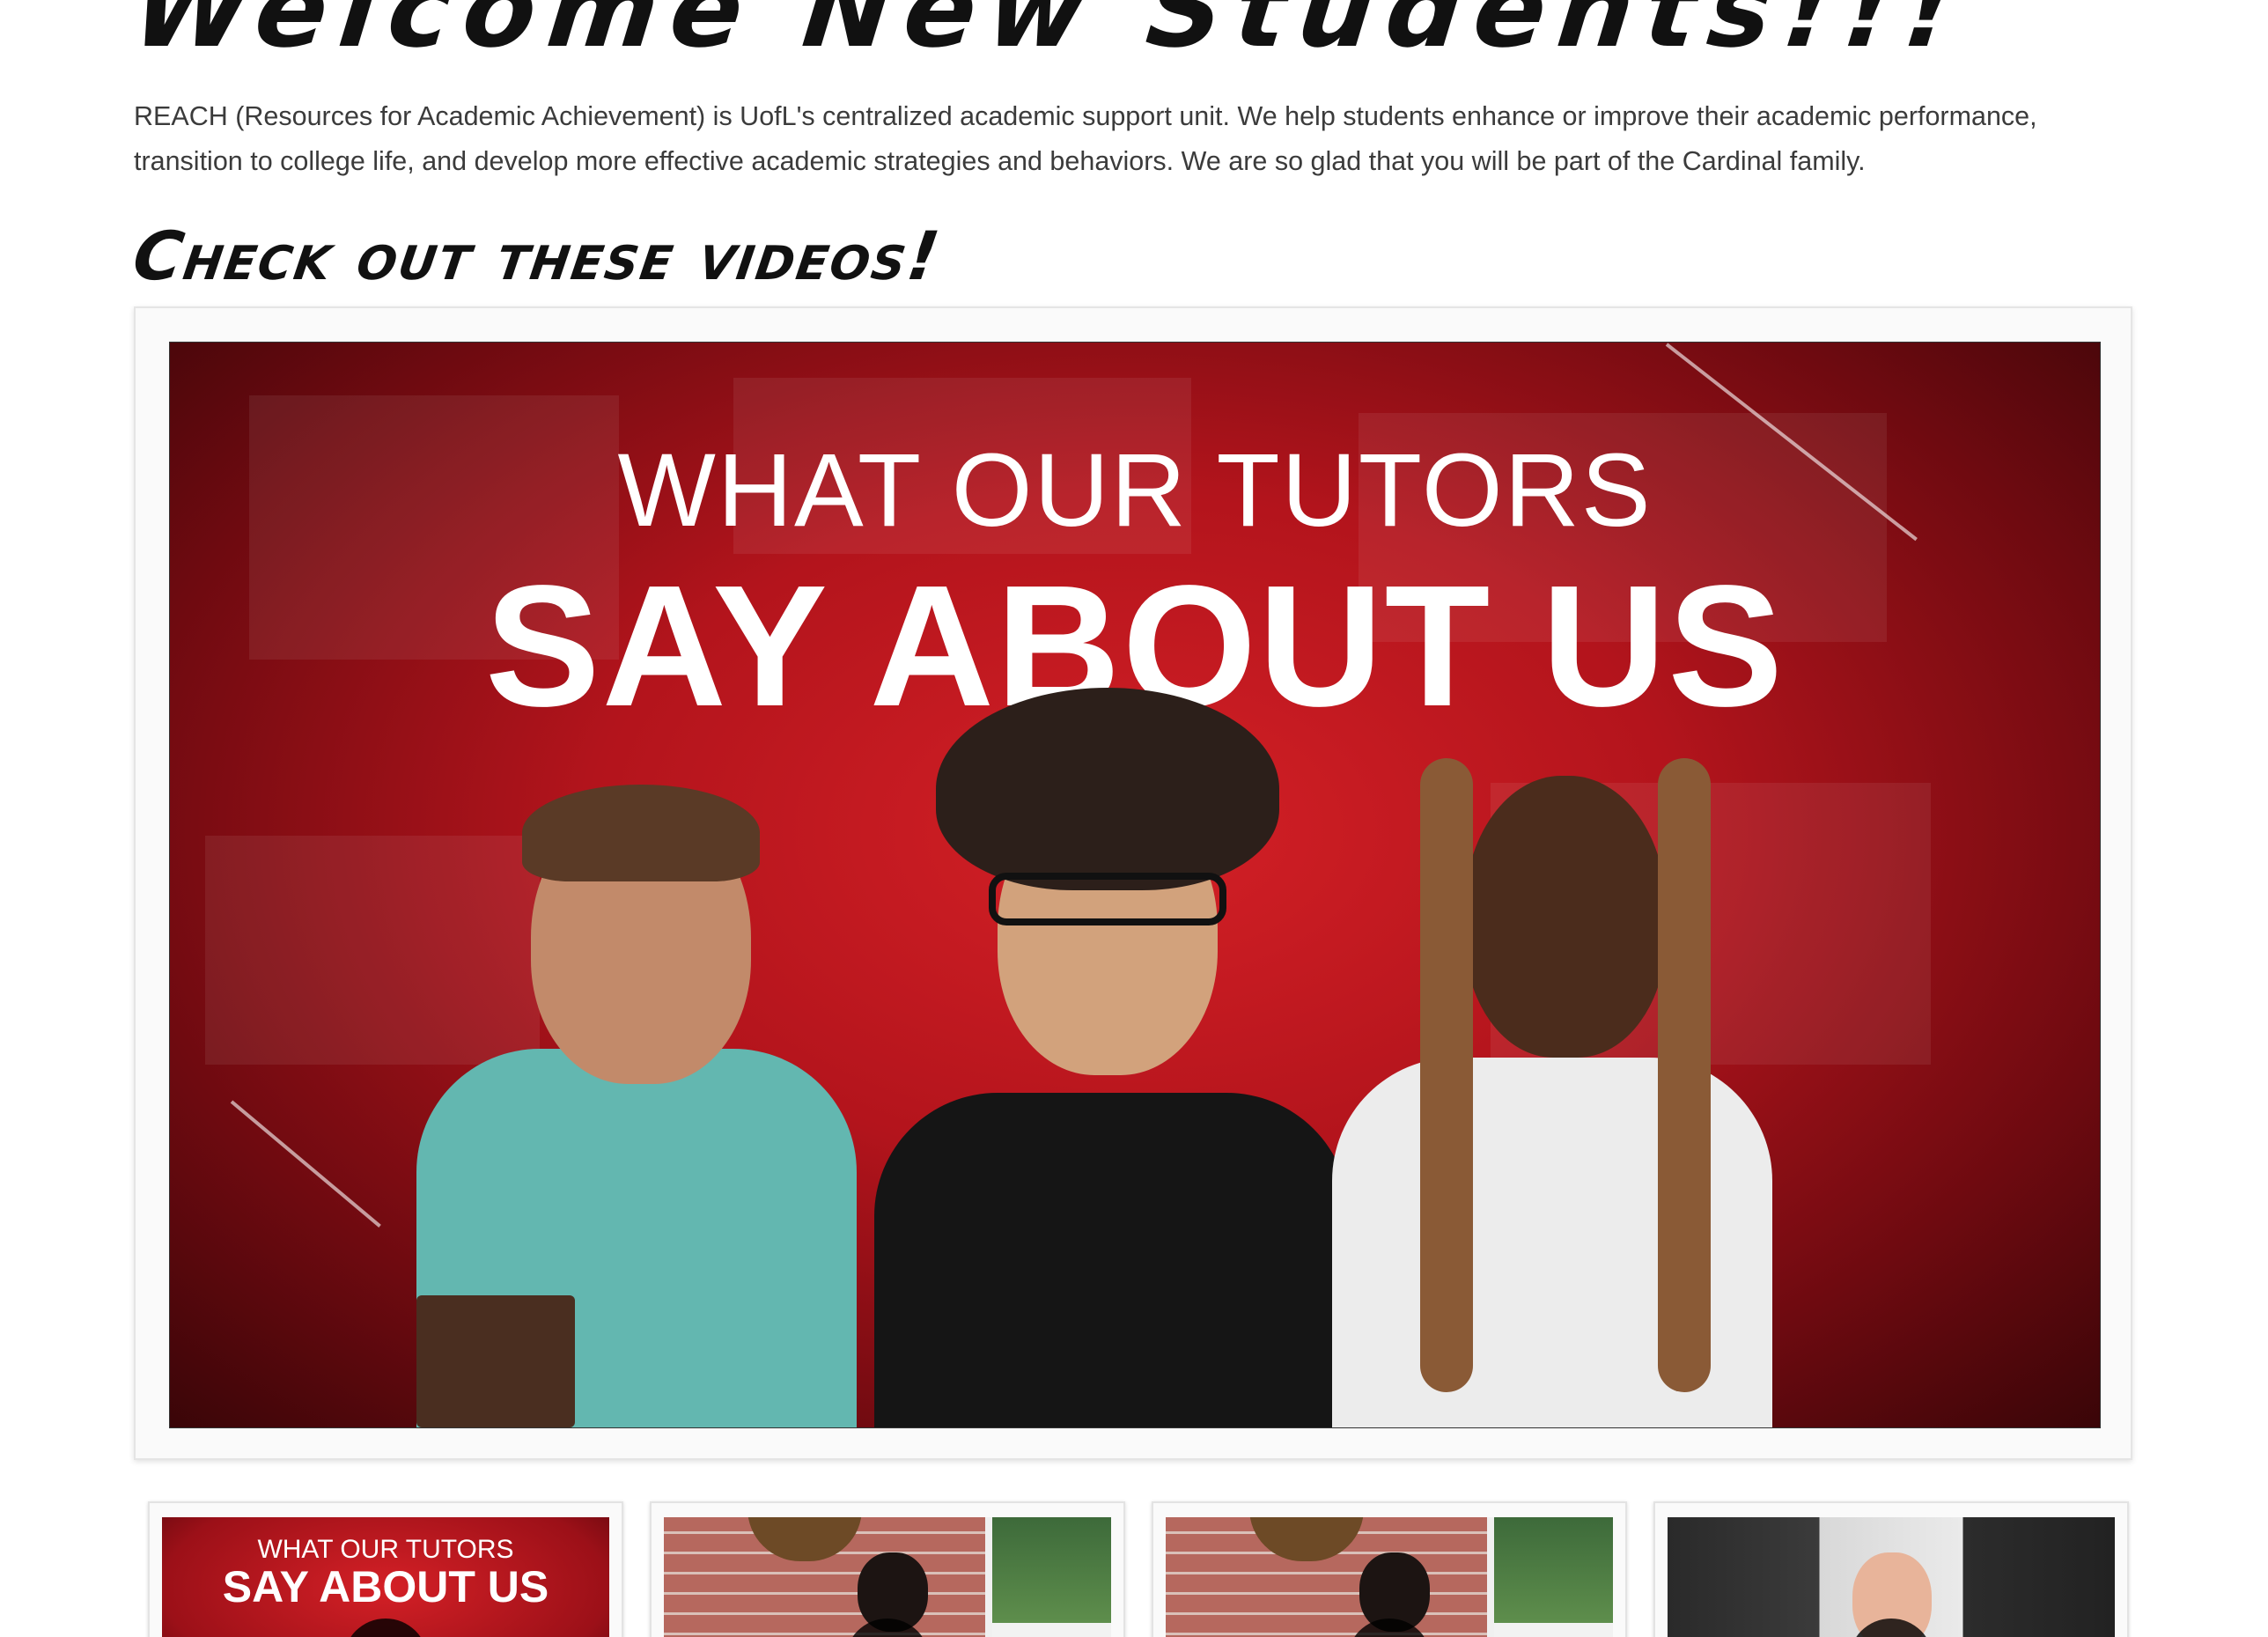 Image resolution: width=2268 pixels, height=1637 pixels. What do you see at coordinates (1112, 1057) in the screenshot?
I see `tutor-center` at bounding box center [1112, 1057].